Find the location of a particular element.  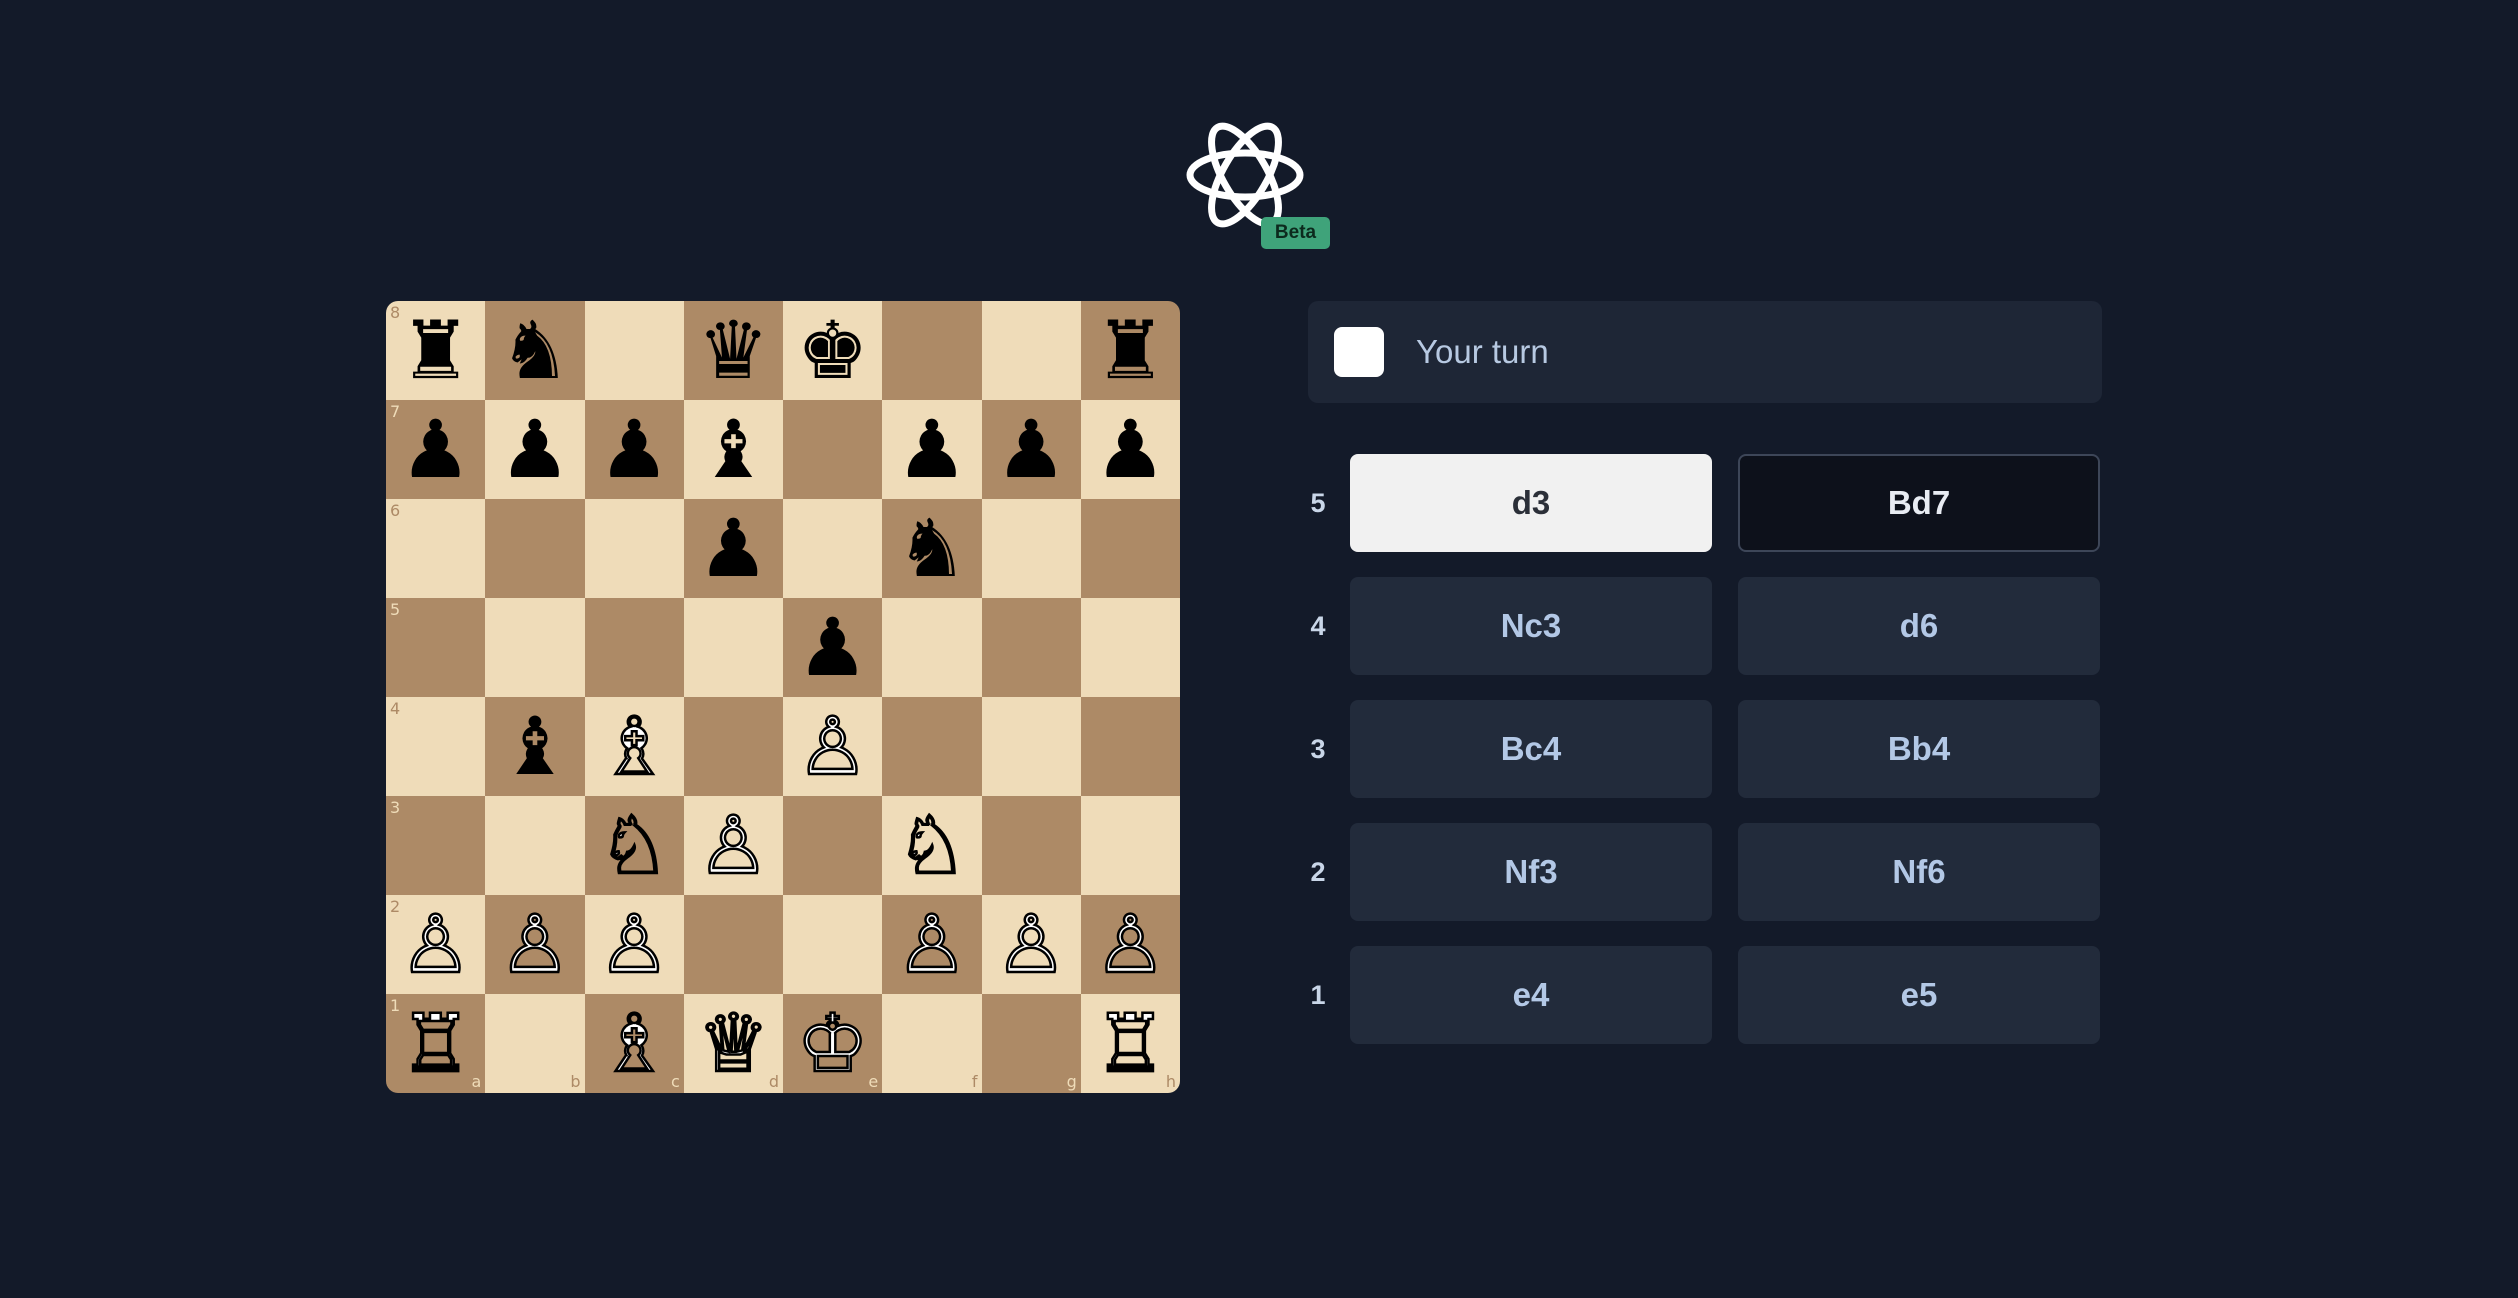

square-f3: ♘ is located at coordinates (932, 845).